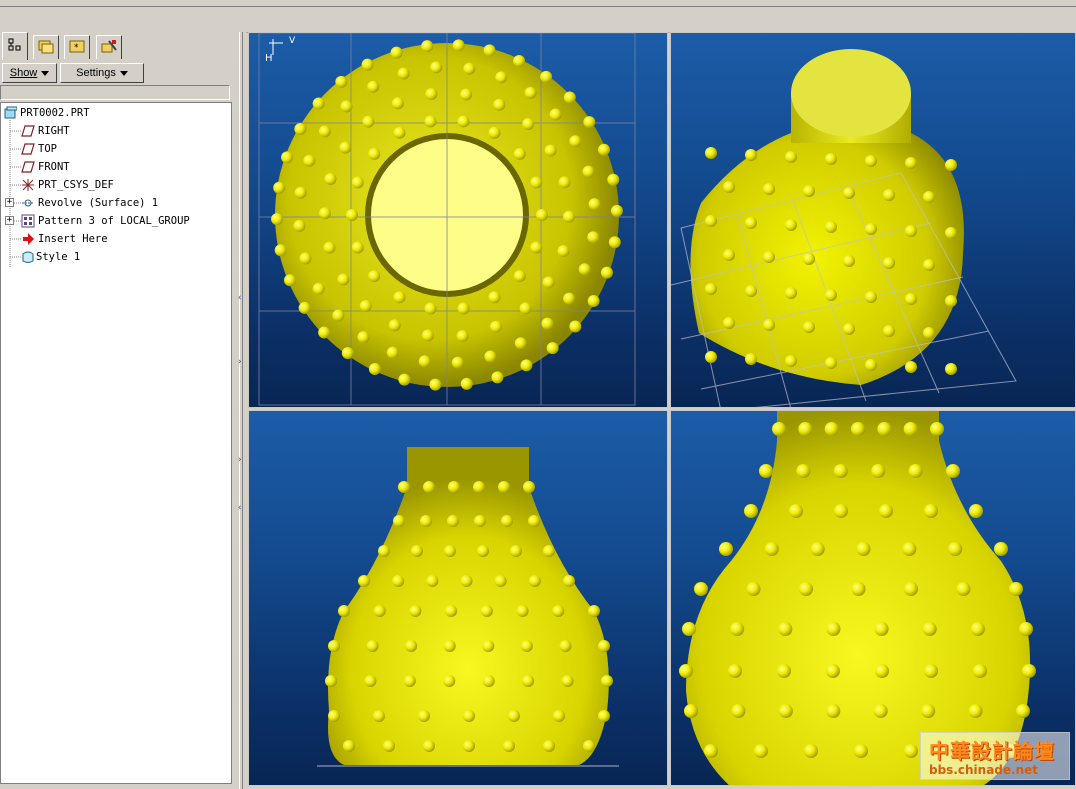  Describe the element at coordinates (983, 770) in the screenshot. I see `watermark-url: bbs.chinade.net` at that location.